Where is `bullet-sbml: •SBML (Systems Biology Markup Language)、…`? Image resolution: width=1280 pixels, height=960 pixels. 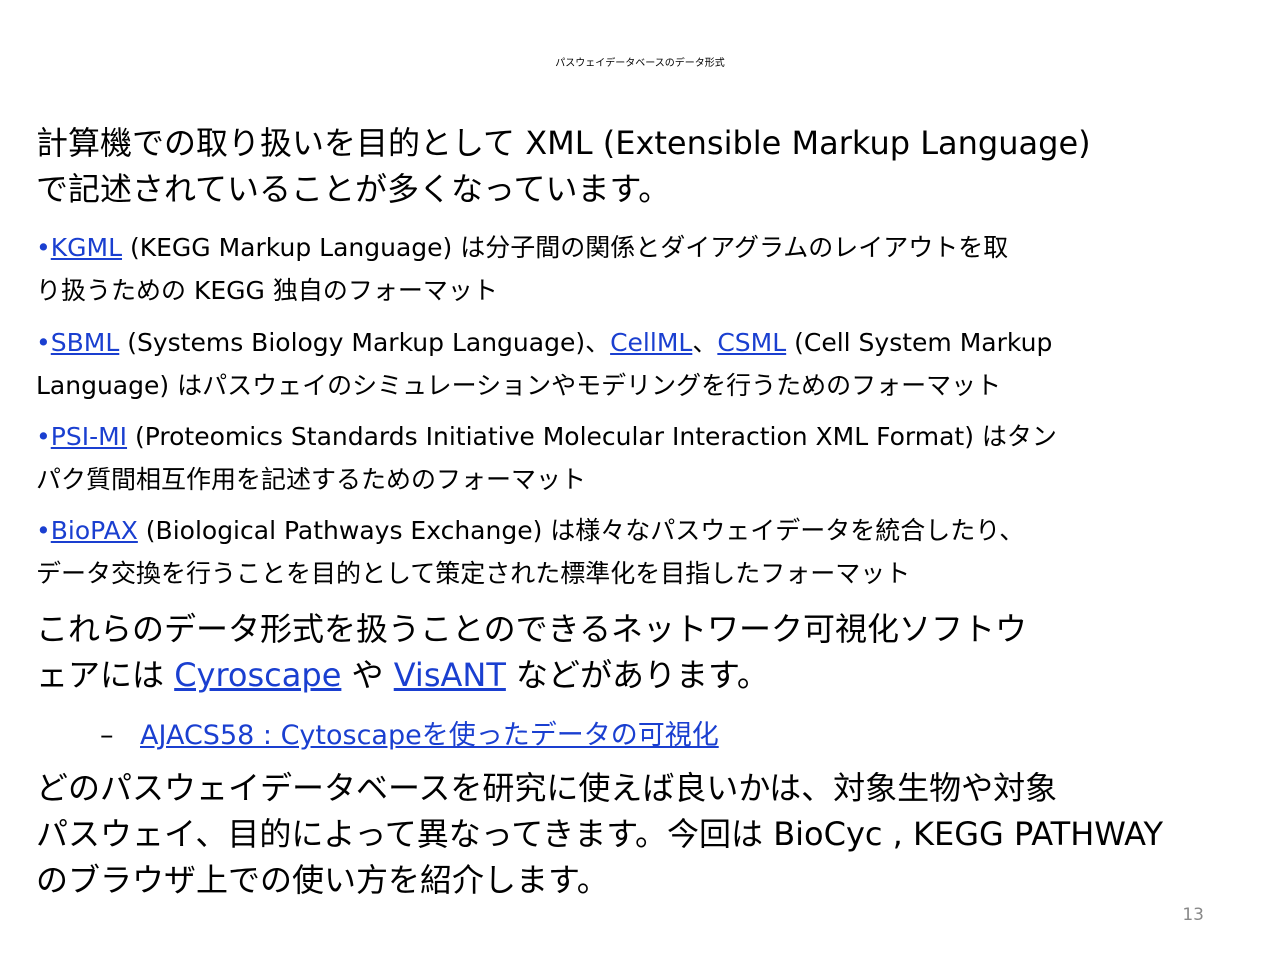
bullet-sbml: •SBML (Systems Biology Markup Language)、… is located at coordinates (646, 364).